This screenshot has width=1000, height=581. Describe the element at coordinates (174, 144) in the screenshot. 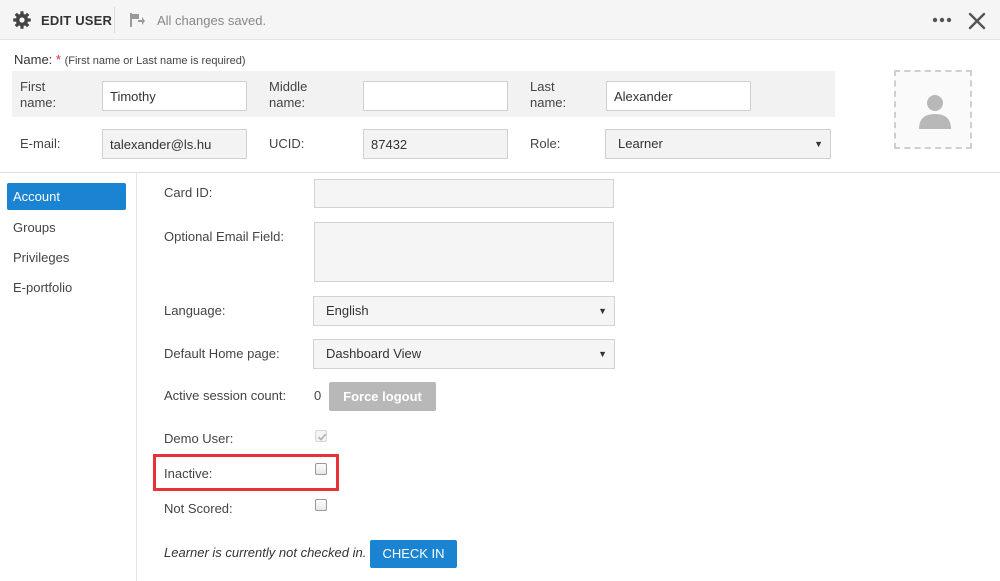

I see `email-input` at that location.